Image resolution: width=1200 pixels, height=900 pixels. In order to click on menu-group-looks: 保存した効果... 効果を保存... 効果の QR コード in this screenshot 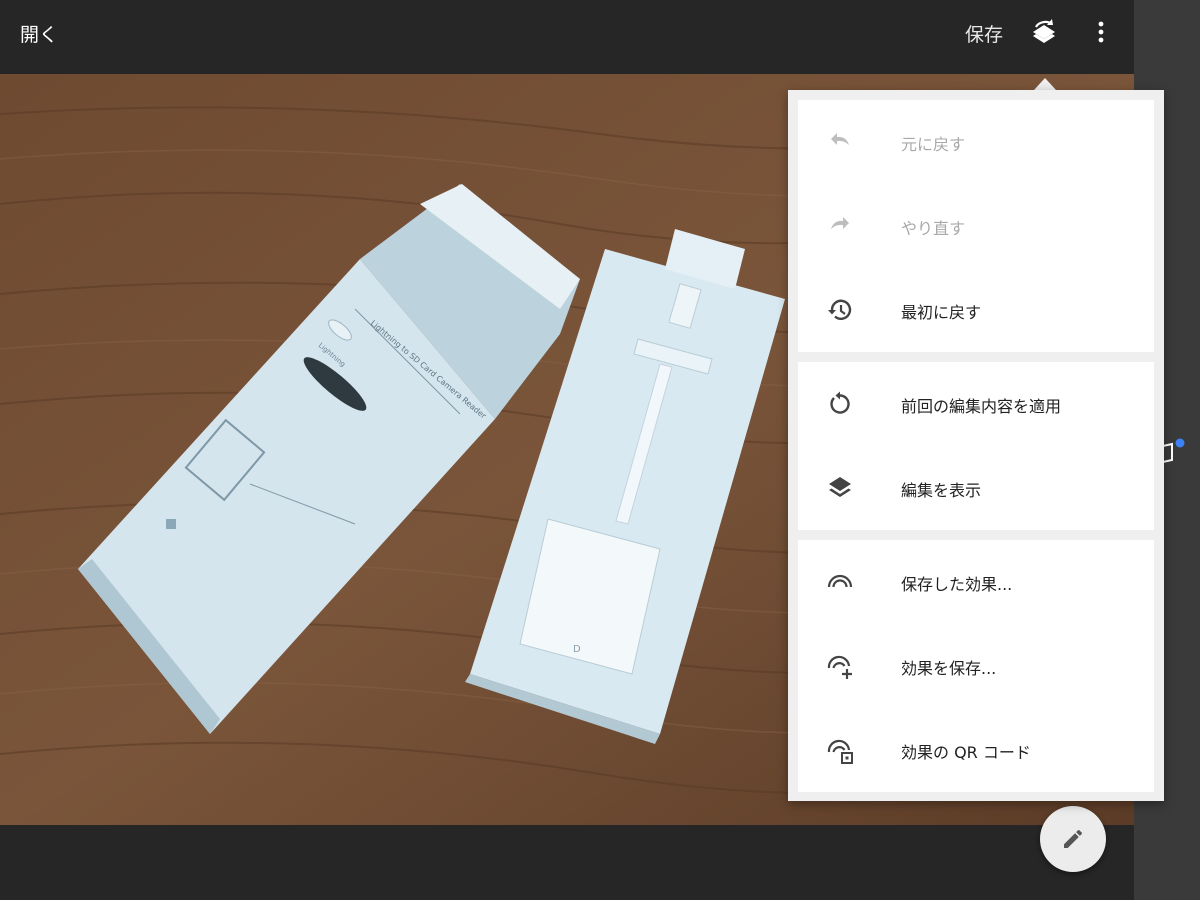, I will do `click(976, 666)`.